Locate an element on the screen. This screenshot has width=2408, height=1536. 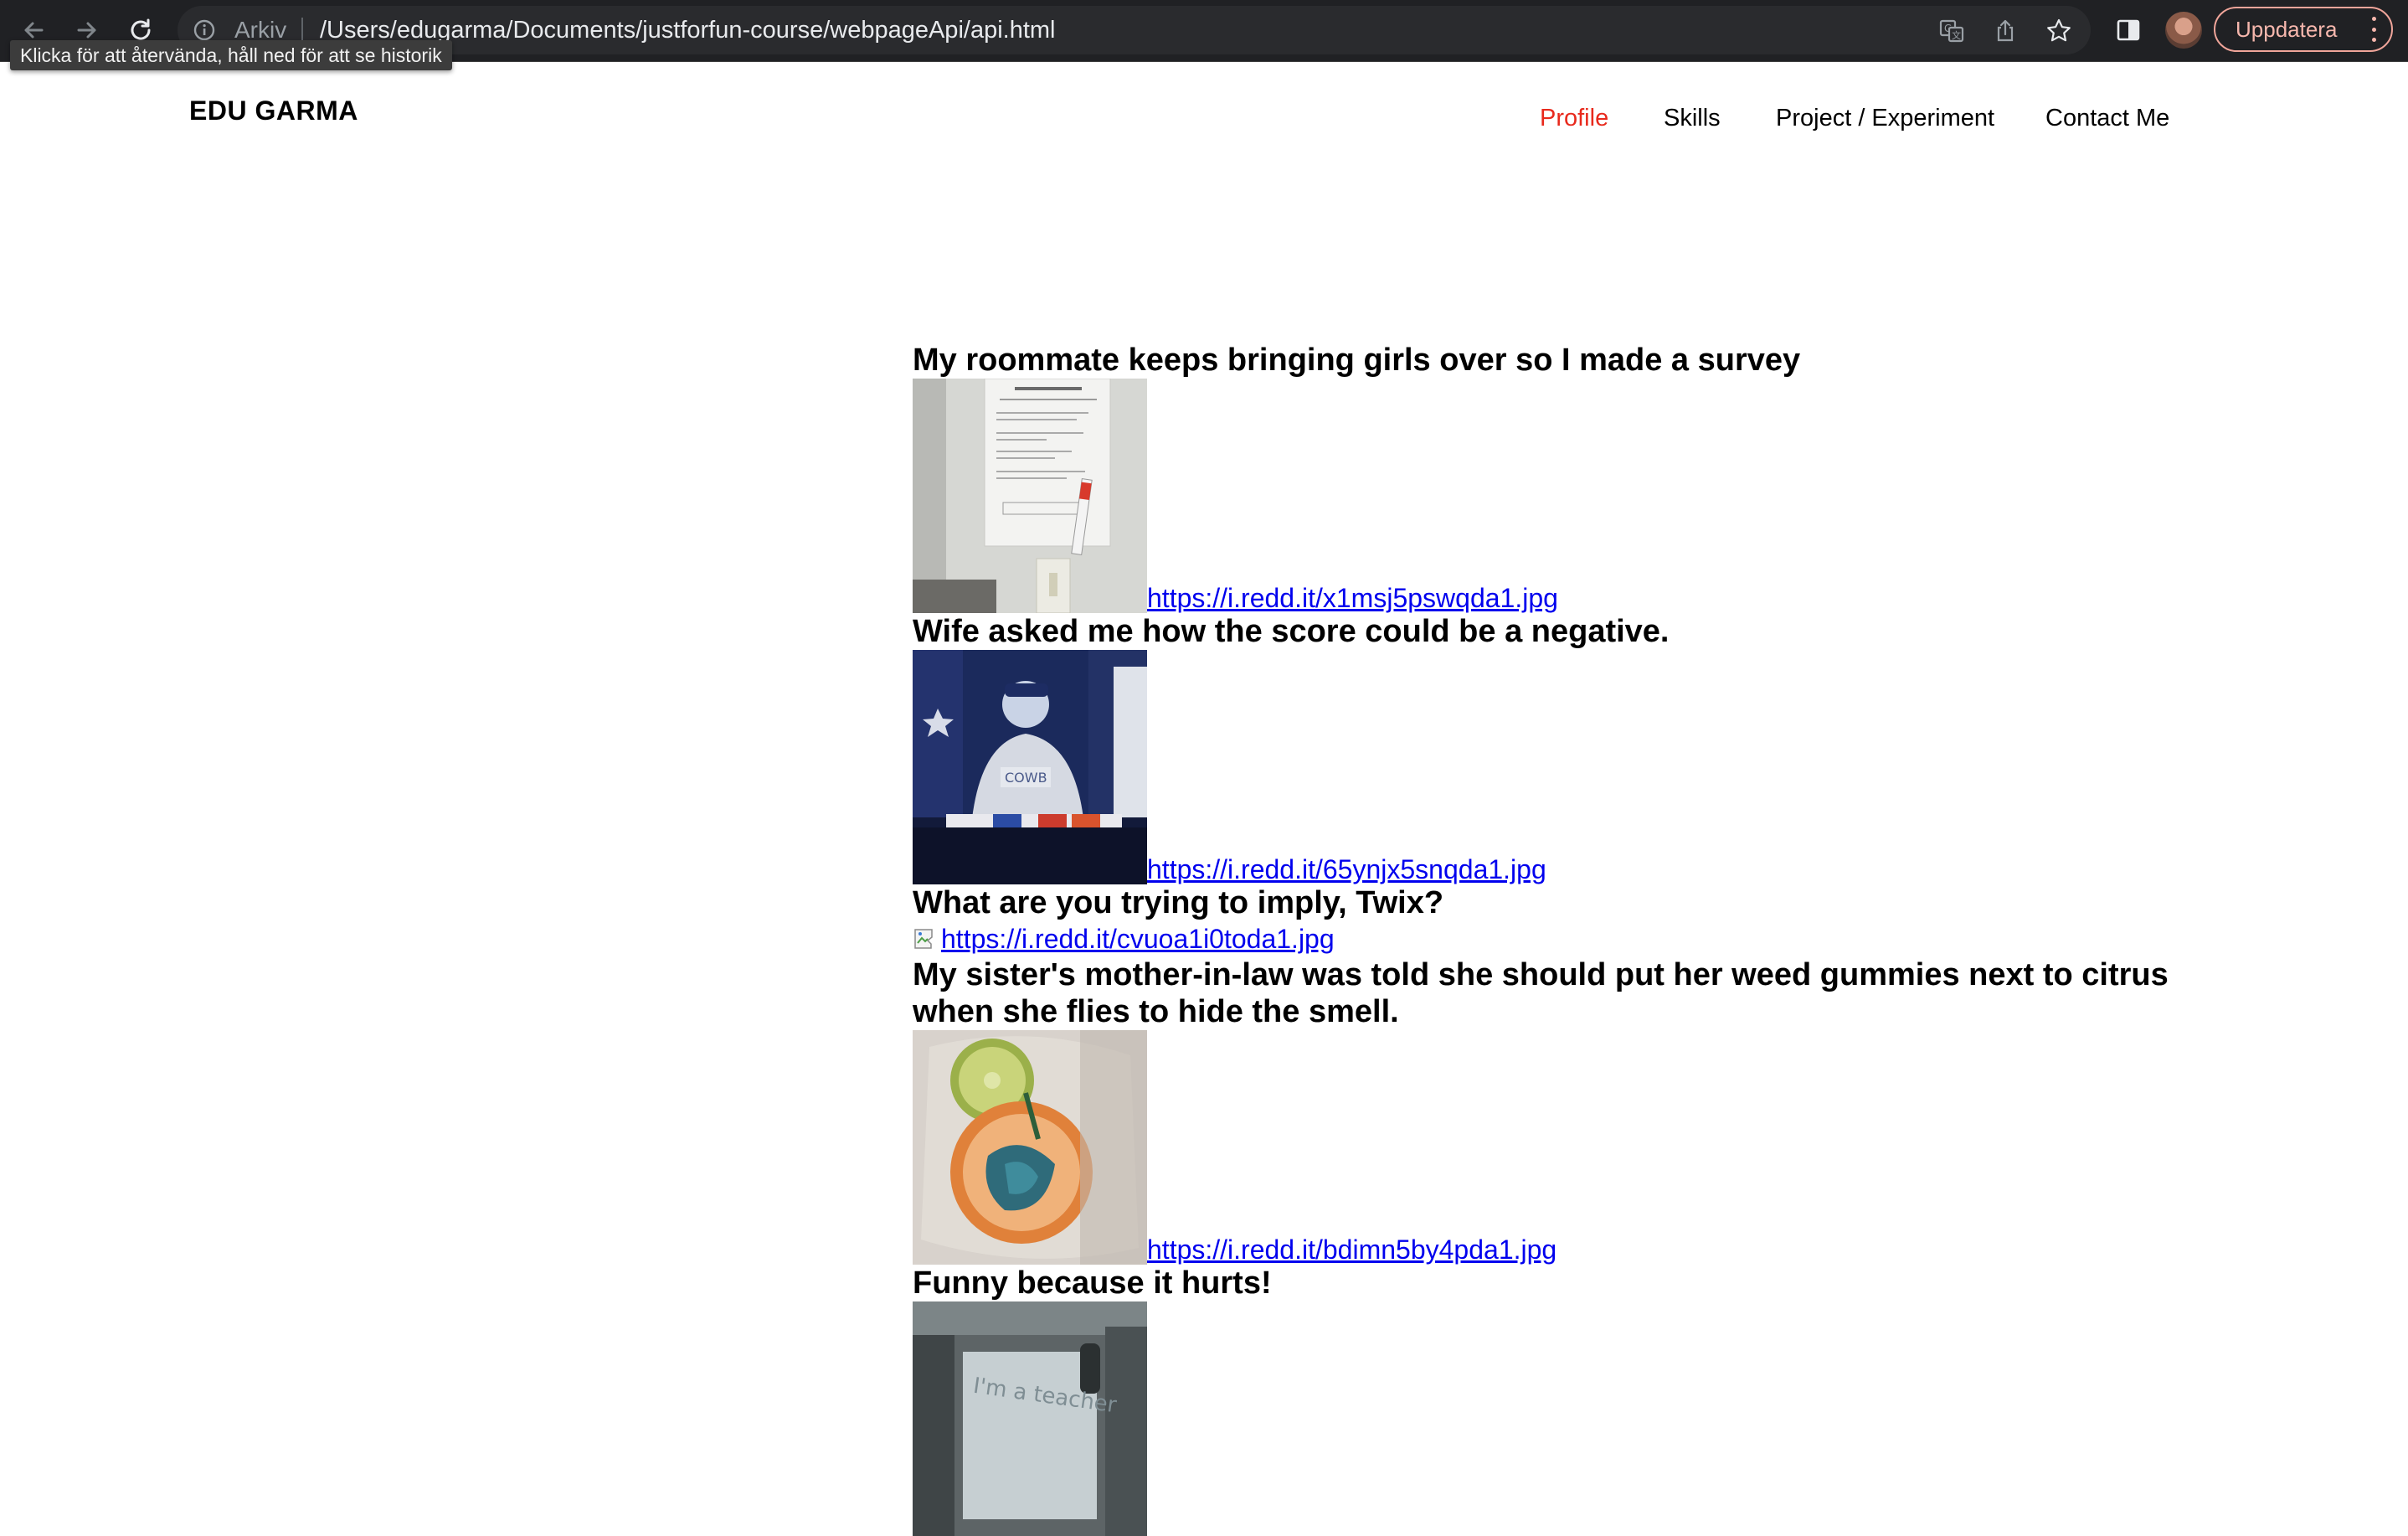
nav-project-experiment: Project / Experiment is located at coordinates (1885, 118).